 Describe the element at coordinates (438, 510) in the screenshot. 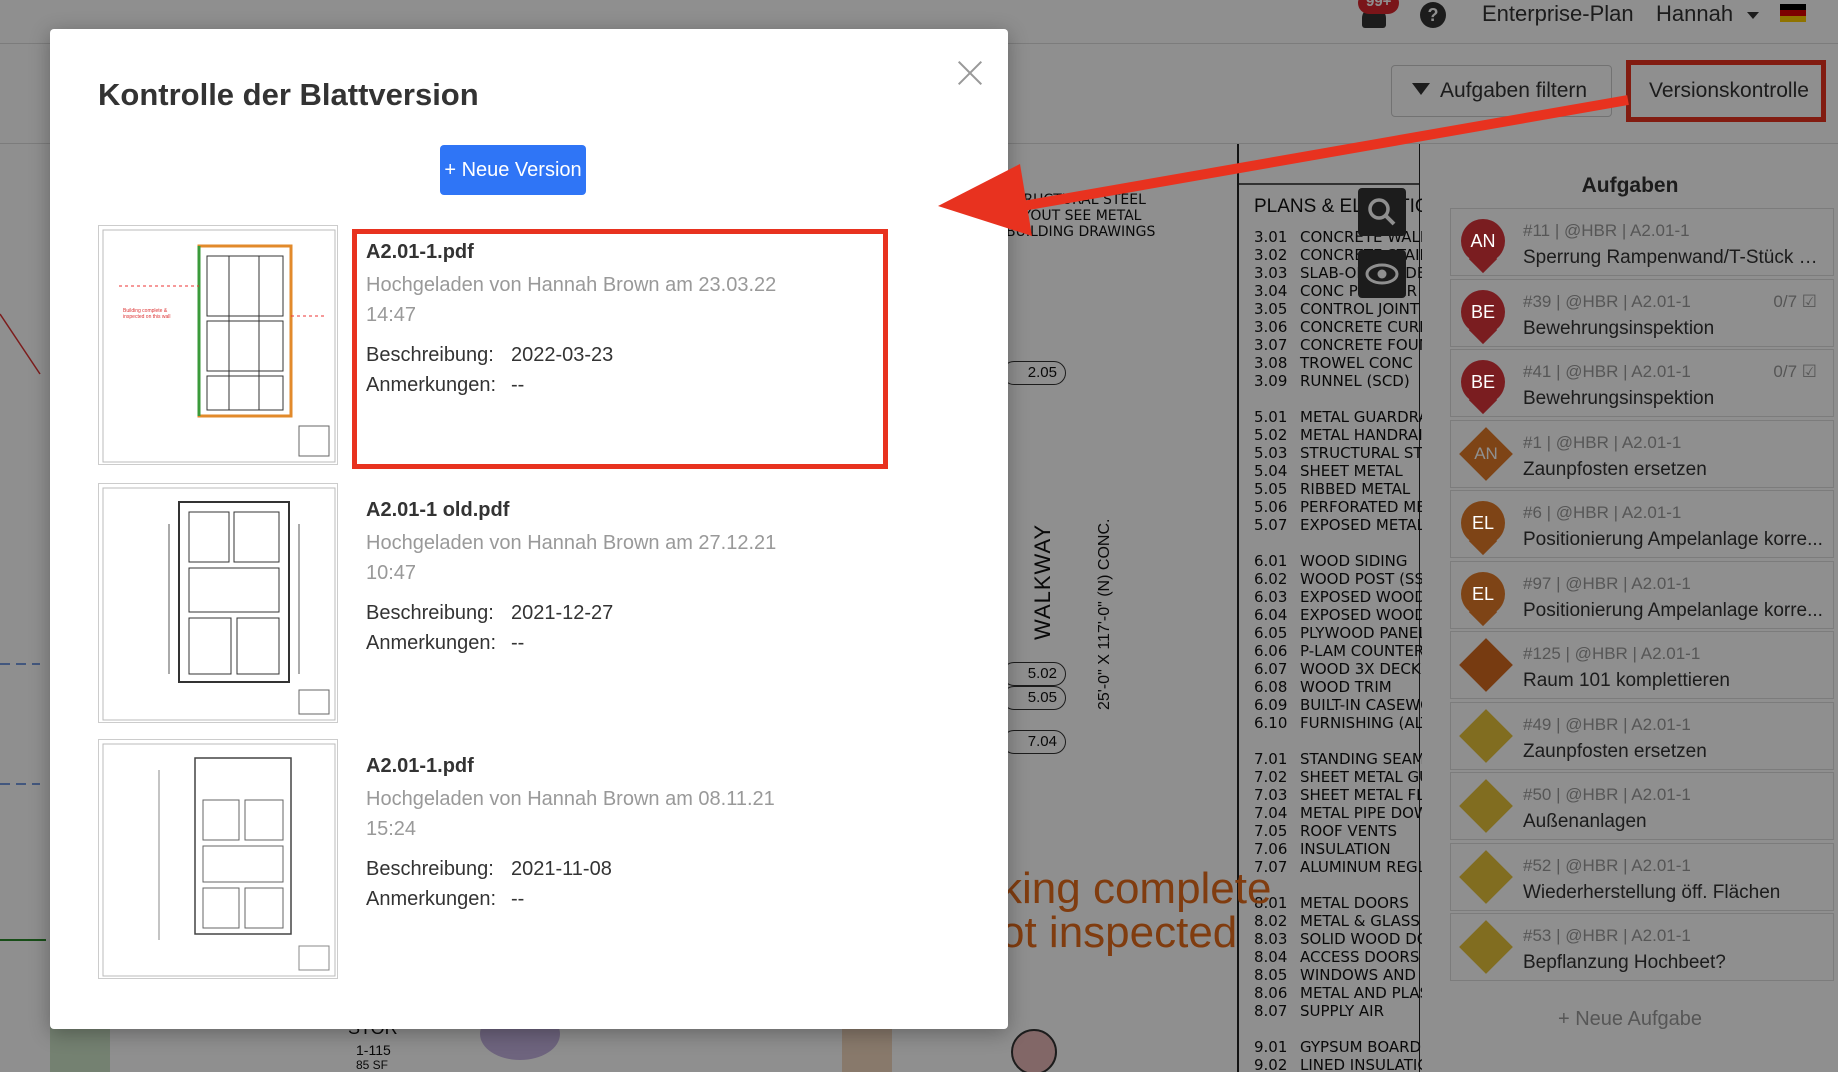

I see `version-filename: A2.01-1 old.pdf` at that location.